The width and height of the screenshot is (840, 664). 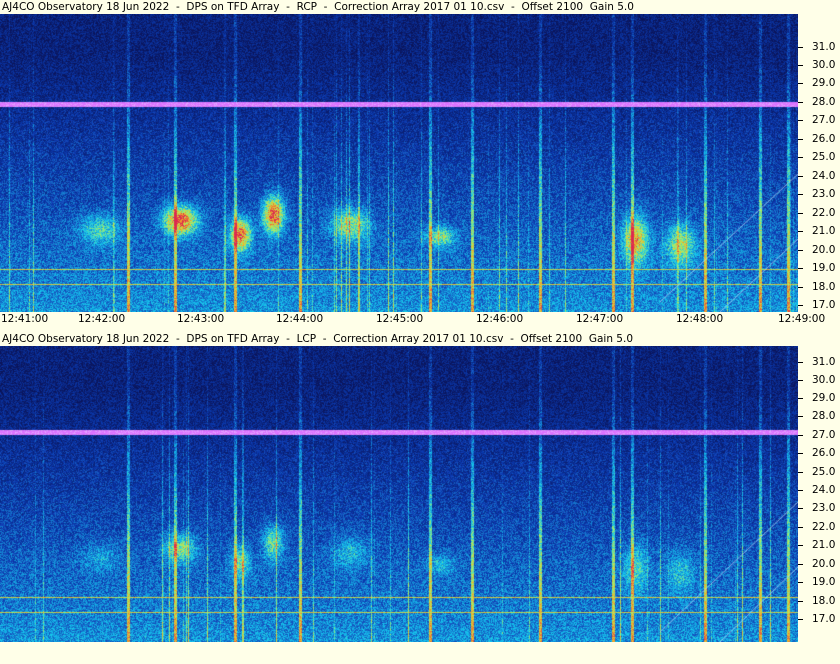 I want to click on x-tick-label: 12:49:00, so click(x=802, y=319).